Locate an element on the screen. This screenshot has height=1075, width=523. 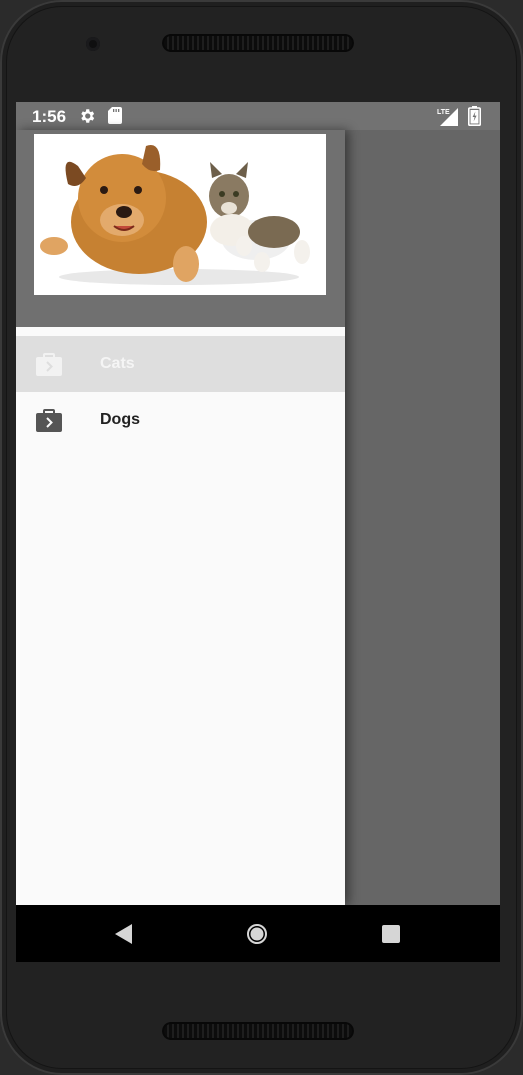
top-speaker-grille is located at coordinates (258, 43).